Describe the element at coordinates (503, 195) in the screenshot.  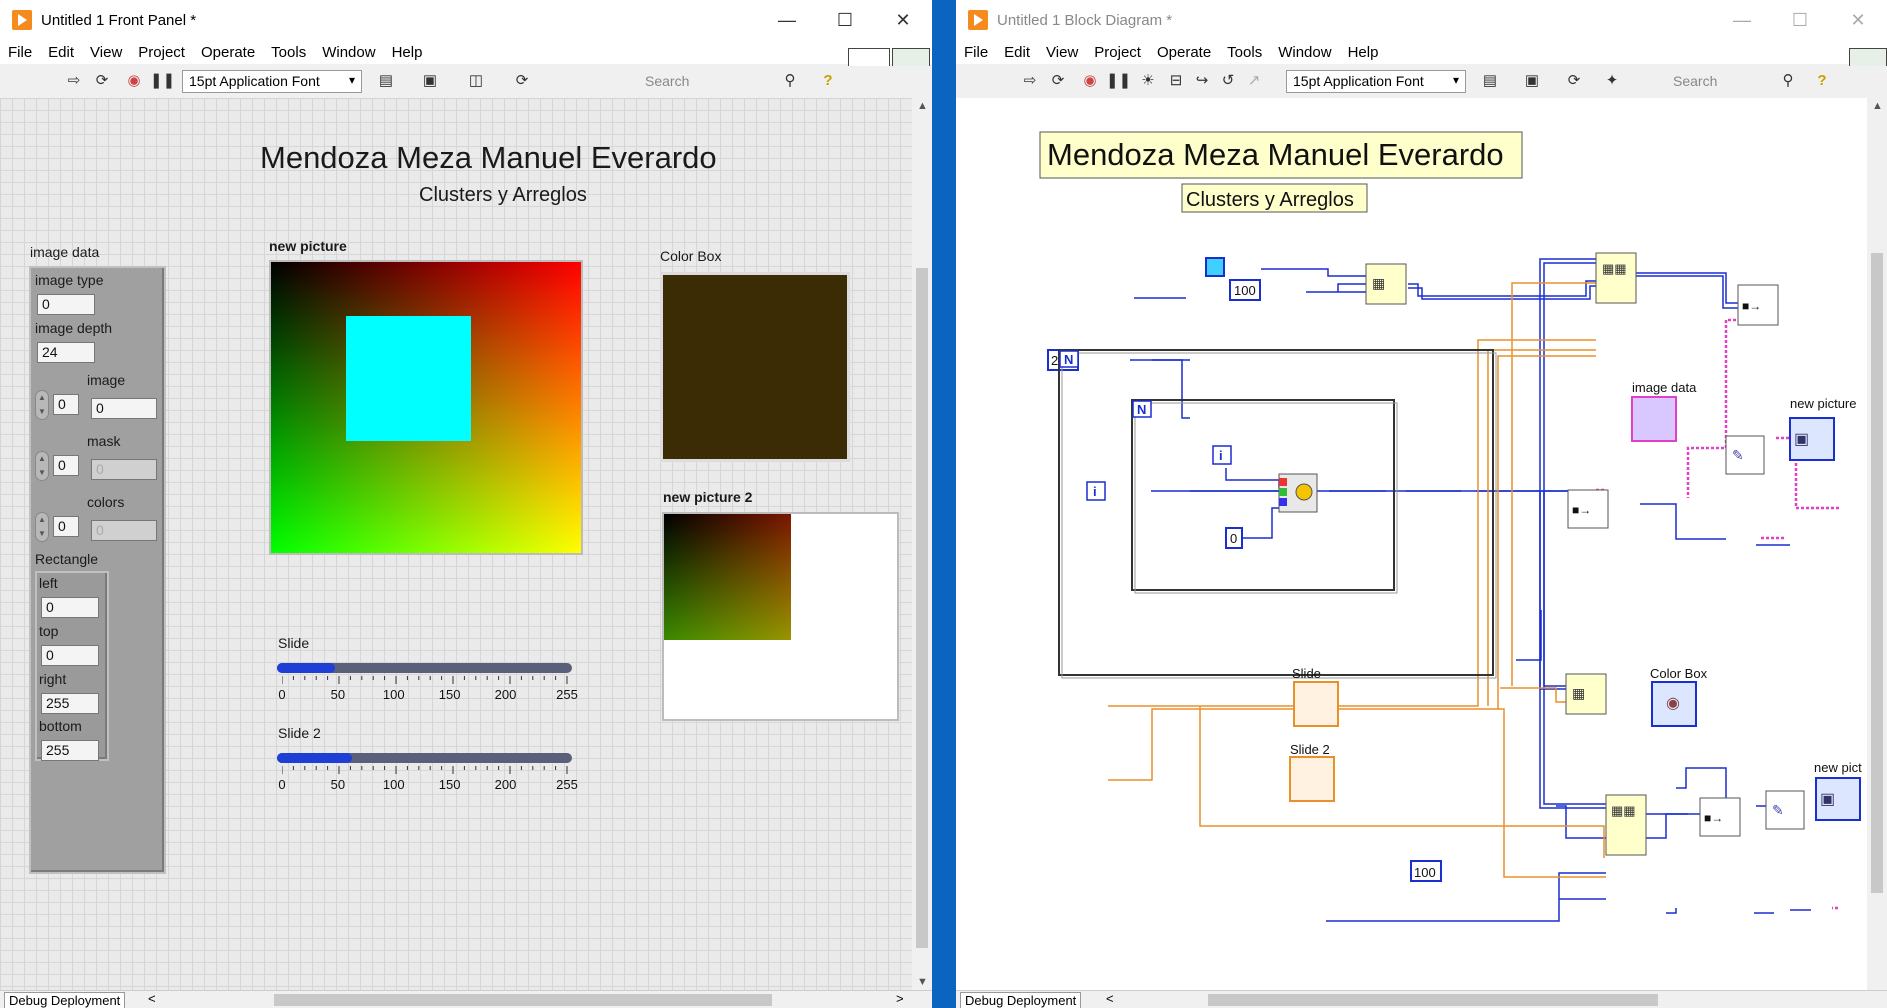
I see `subtitle-label: Clusters y Arreglos` at that location.